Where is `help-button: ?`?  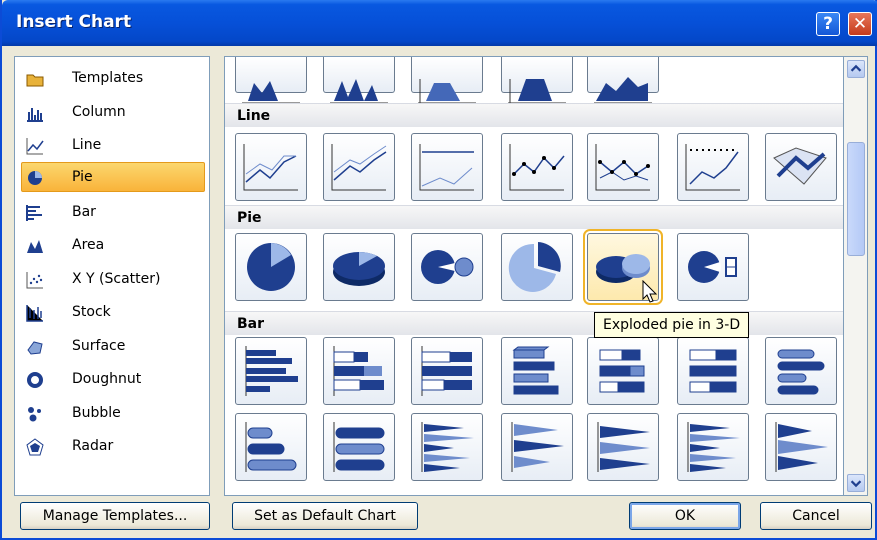
help-button: ? is located at coordinates (828, 24).